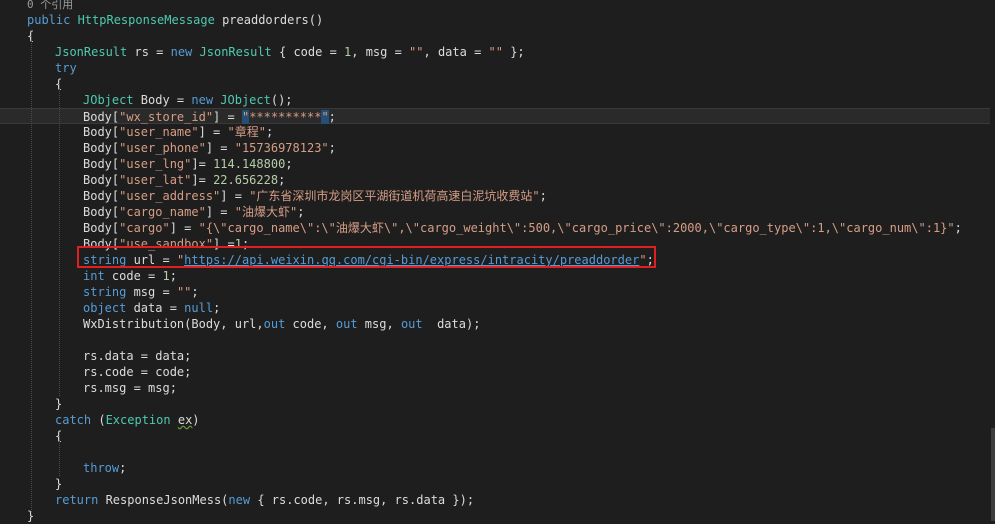  I want to click on code-text: string msg = "";, so click(141, 292).